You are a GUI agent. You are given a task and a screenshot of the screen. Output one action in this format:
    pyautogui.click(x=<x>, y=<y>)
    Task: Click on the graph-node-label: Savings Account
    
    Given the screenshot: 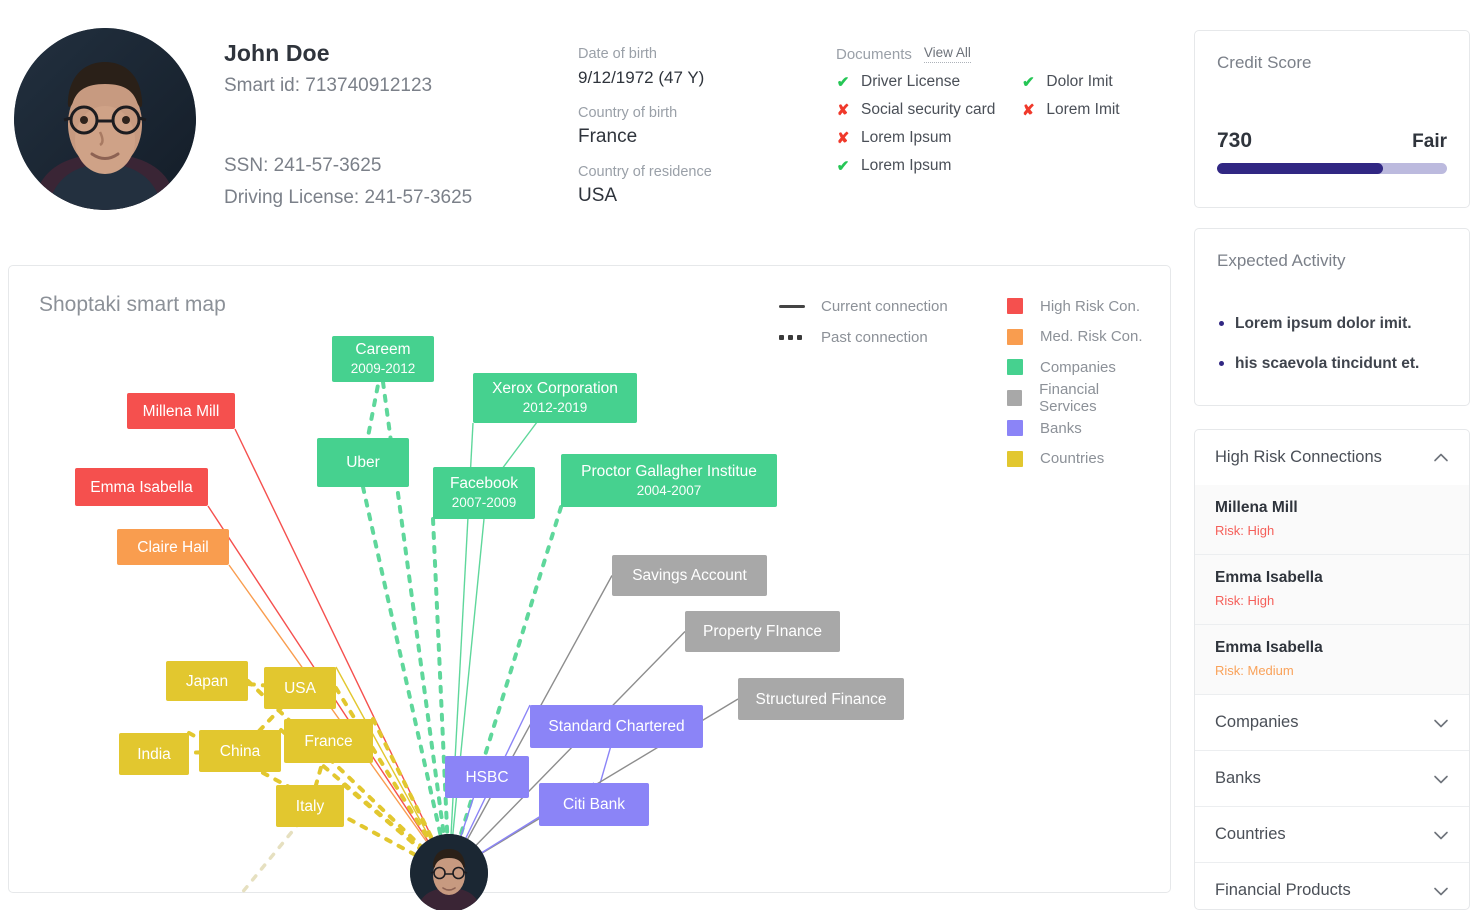 What is the action you would take?
    pyautogui.click(x=689, y=575)
    